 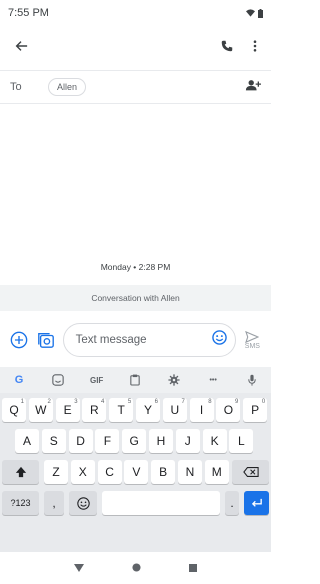 I want to click on key-o: O9, so click(x=228, y=410).